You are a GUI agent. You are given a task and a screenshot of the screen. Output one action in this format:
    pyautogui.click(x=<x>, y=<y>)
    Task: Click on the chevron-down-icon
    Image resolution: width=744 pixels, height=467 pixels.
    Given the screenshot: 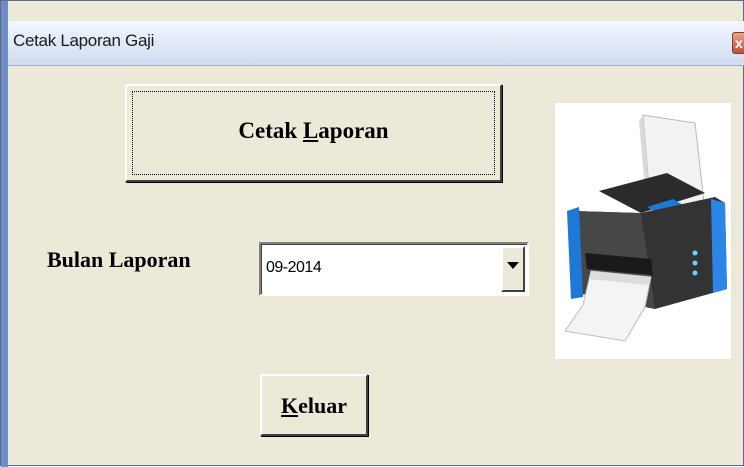 What is the action you would take?
    pyautogui.click(x=513, y=265)
    